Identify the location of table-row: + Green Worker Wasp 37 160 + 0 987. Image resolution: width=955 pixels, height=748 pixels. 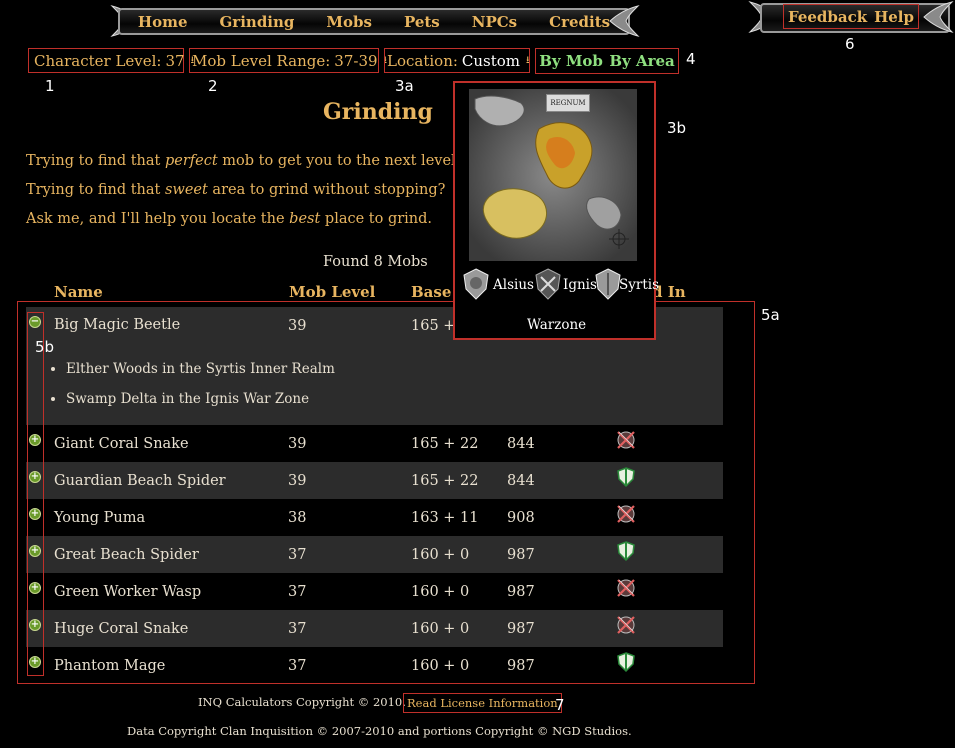
(374, 591).